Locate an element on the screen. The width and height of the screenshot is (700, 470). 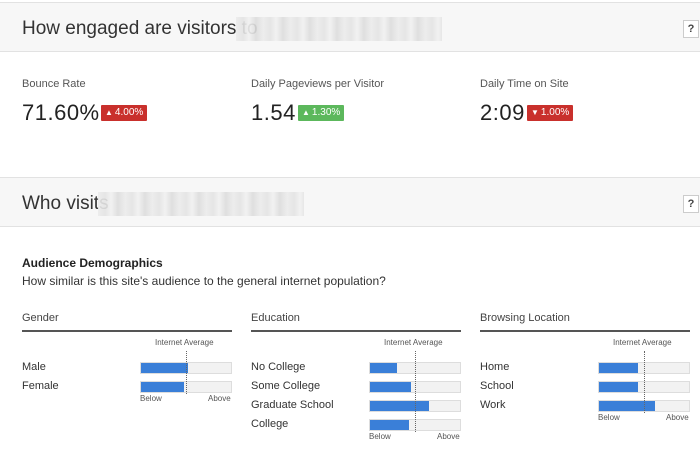
metric-change-badge: ▲ 1.30% is located at coordinates (321, 113).